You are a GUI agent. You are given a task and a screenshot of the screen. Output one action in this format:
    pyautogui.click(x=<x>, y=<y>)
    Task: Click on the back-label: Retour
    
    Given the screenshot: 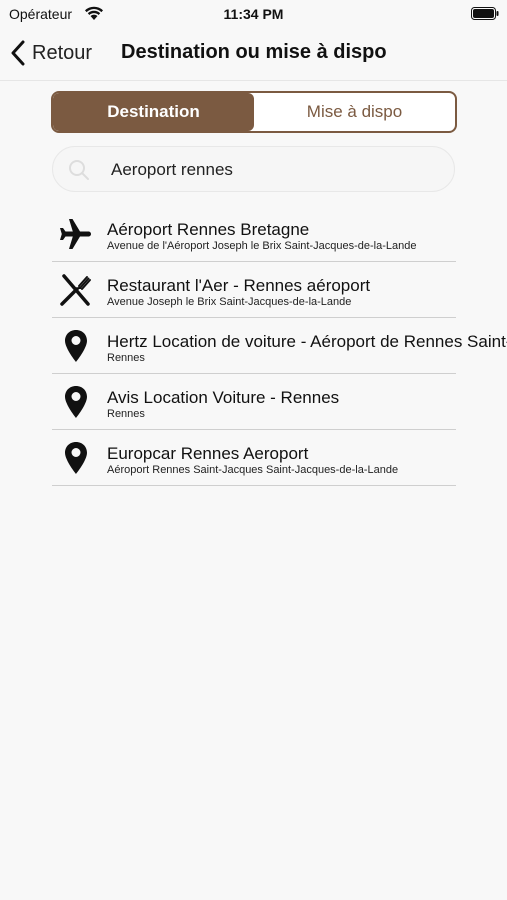 What is the action you would take?
    pyautogui.click(x=62, y=52)
    